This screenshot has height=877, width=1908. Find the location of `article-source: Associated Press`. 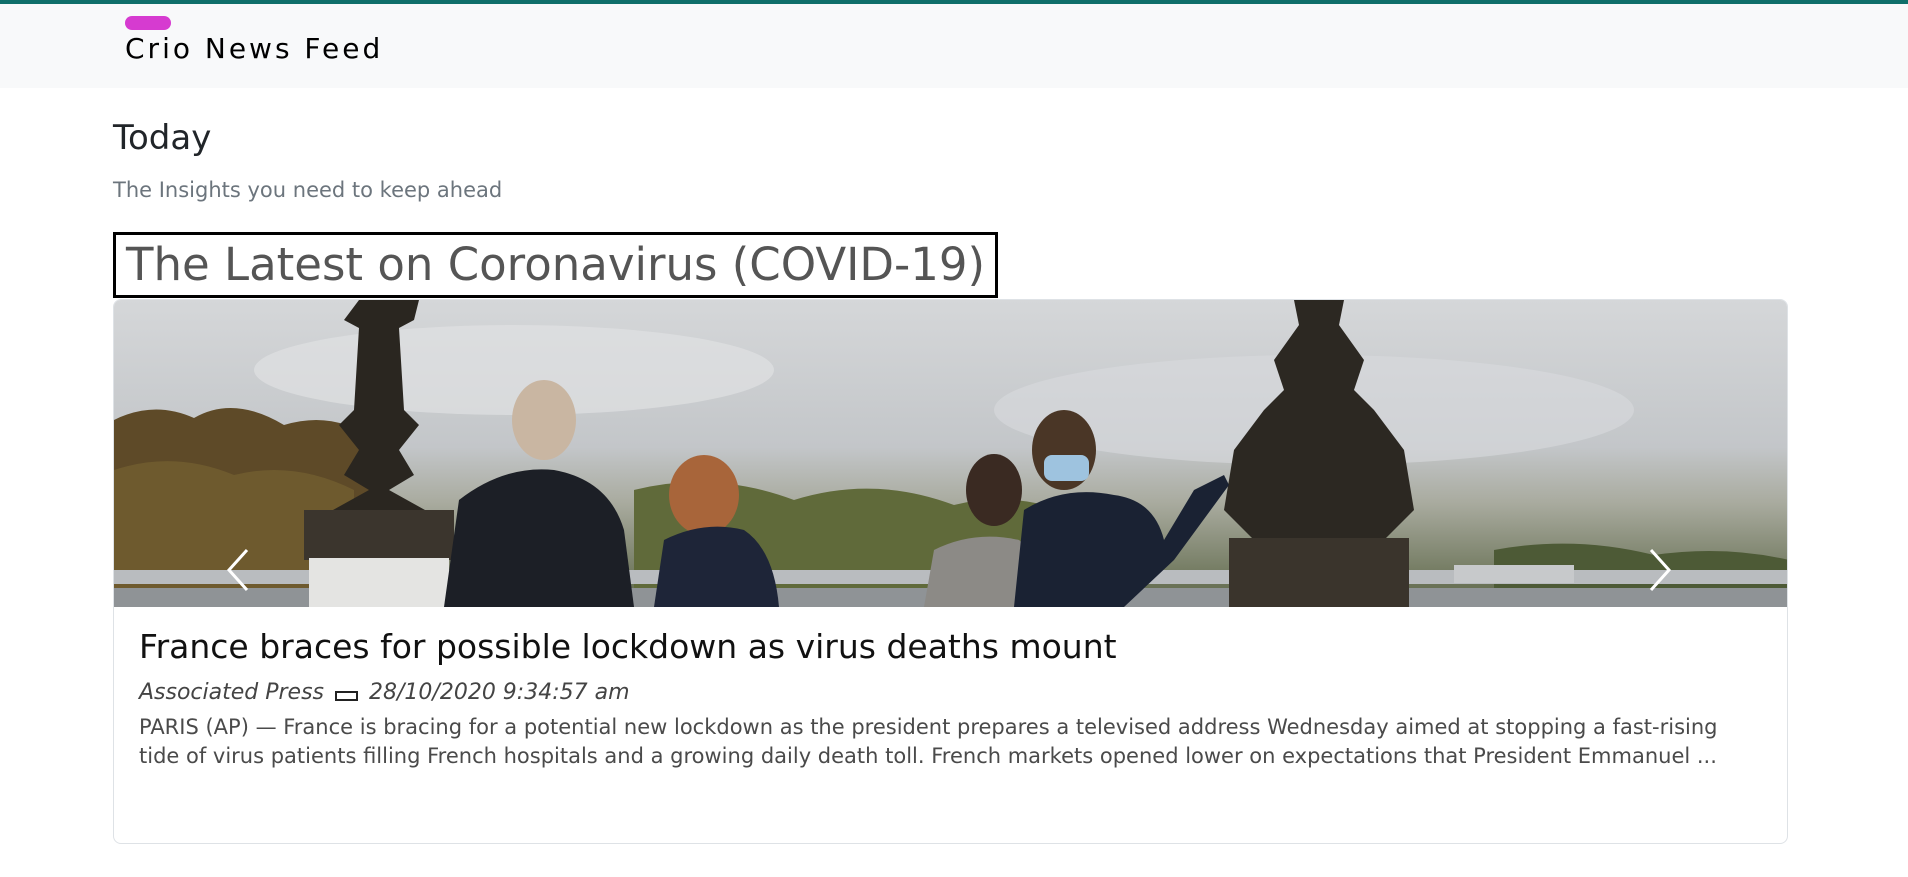

article-source: Associated Press is located at coordinates (232, 692).